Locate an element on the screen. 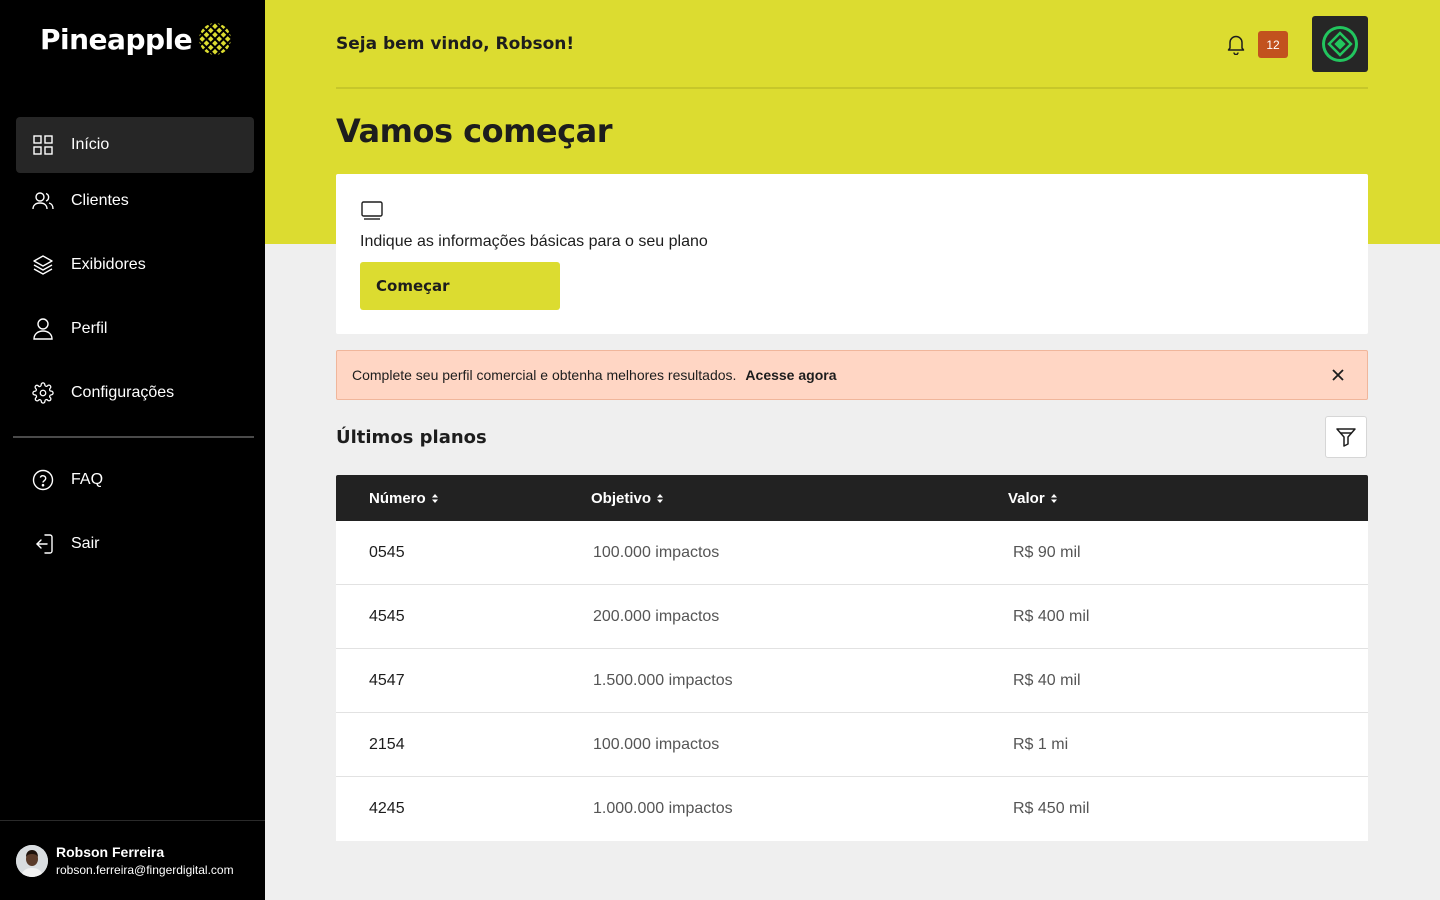 The image size is (1440, 900). start-button: Começar is located at coordinates (460, 286).